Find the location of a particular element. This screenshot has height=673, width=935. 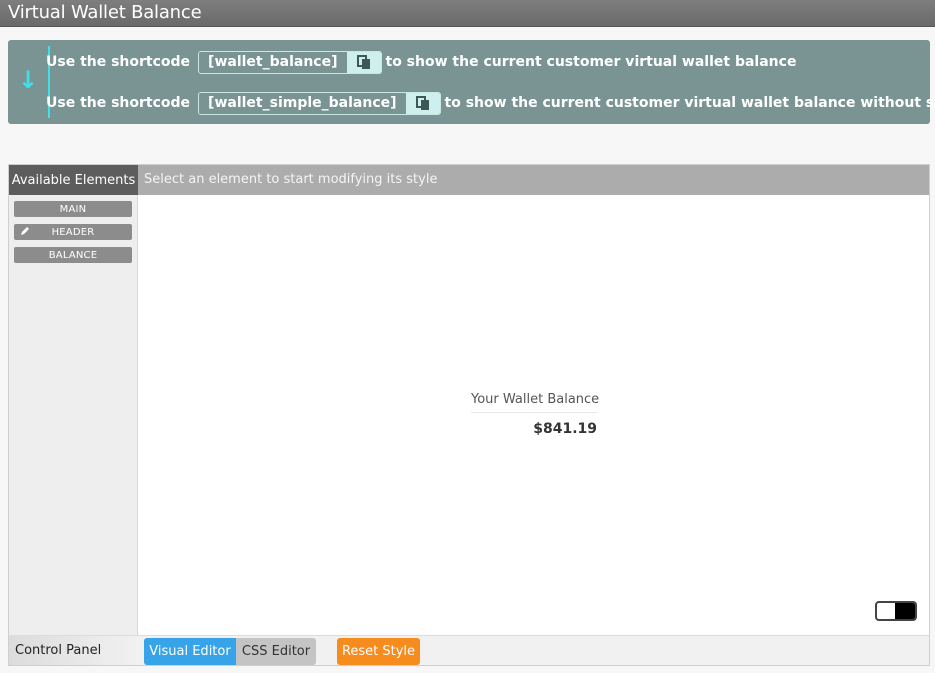

toggle-knob is located at coordinates (905, 611).